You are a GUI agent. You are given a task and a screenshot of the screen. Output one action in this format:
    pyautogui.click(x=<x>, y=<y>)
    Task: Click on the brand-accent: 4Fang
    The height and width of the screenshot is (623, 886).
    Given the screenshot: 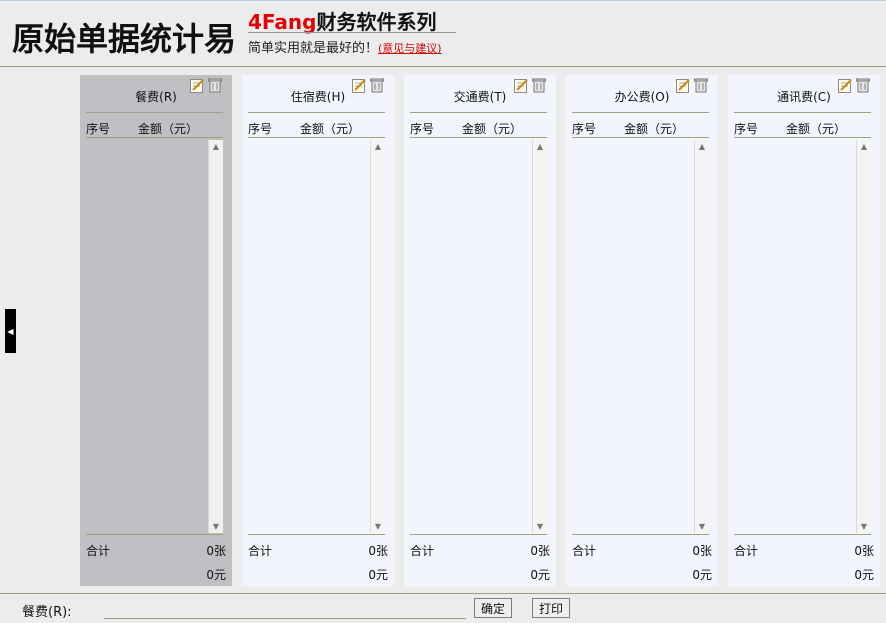 What is the action you would take?
    pyautogui.click(x=282, y=22)
    